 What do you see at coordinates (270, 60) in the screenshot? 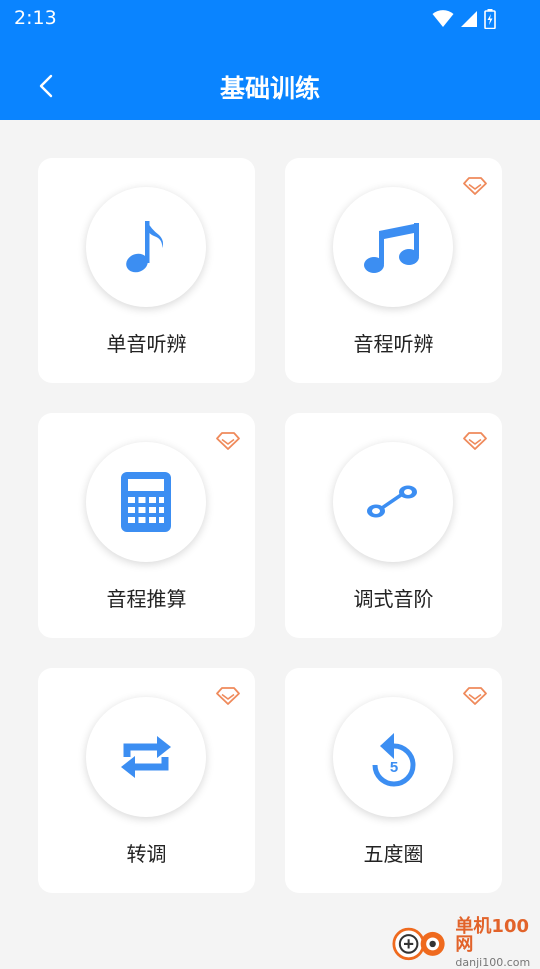
I see `app-bar: 2:13 基础训练` at bounding box center [270, 60].